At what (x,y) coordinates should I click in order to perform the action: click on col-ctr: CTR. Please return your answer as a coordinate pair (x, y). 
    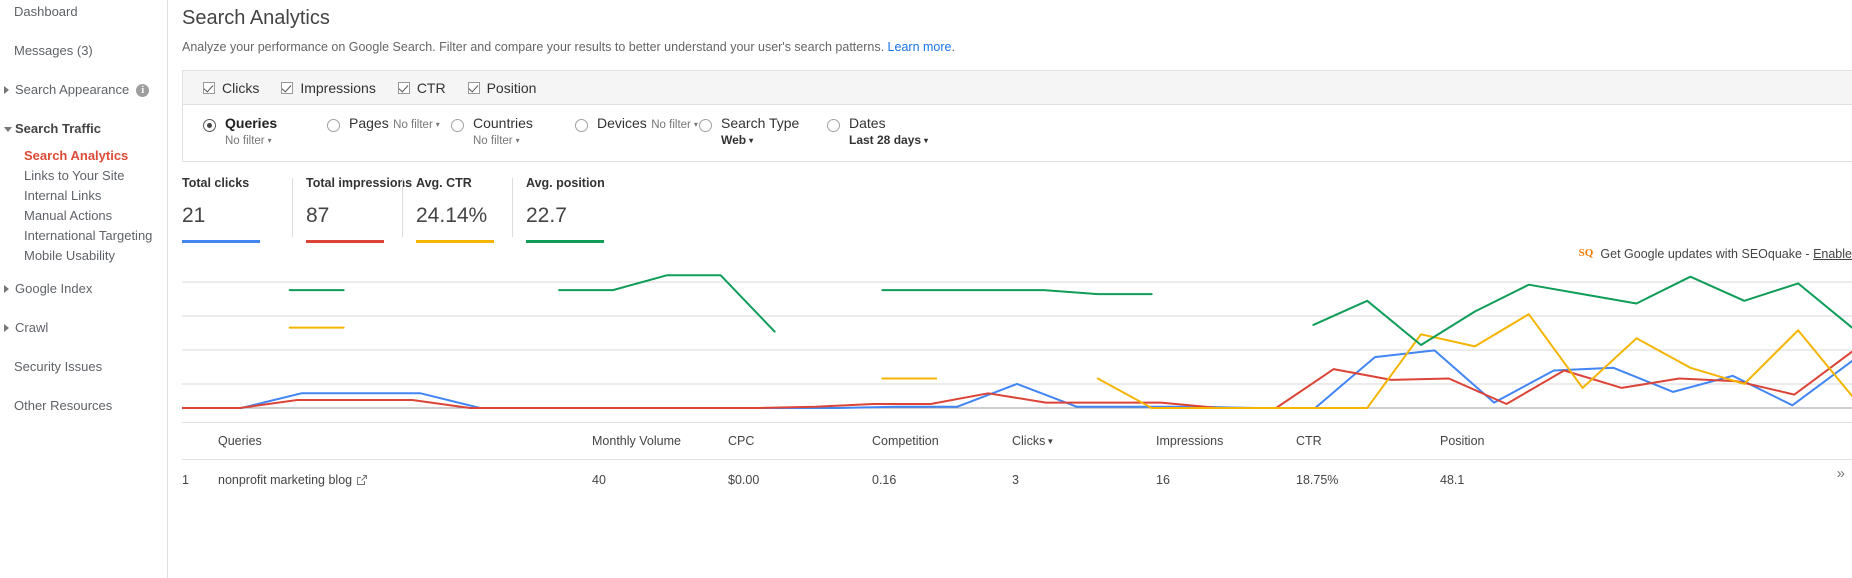
    Looking at the image, I should click on (1368, 441).